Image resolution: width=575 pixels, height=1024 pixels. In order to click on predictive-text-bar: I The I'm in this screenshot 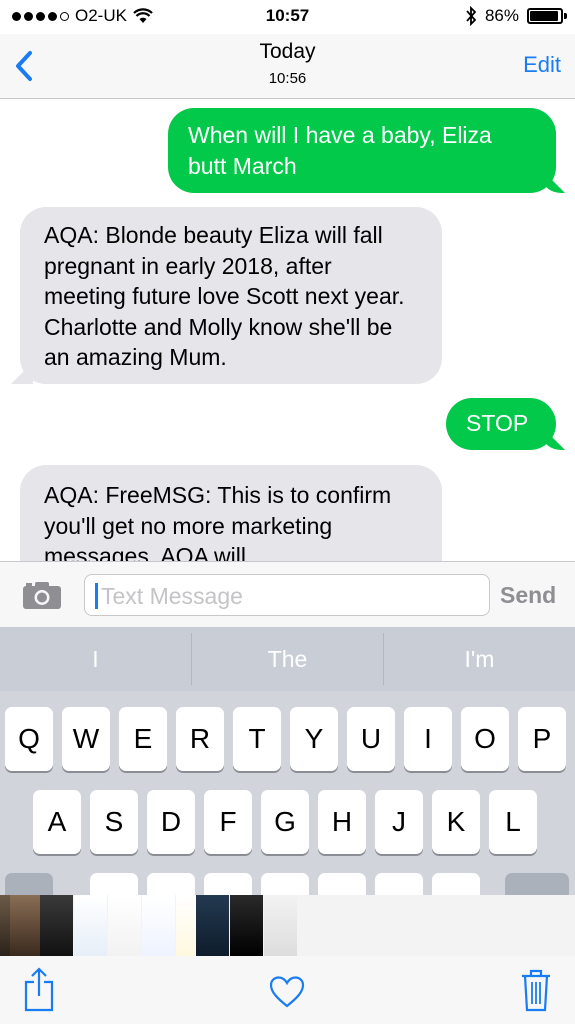, I will do `click(287, 659)`.